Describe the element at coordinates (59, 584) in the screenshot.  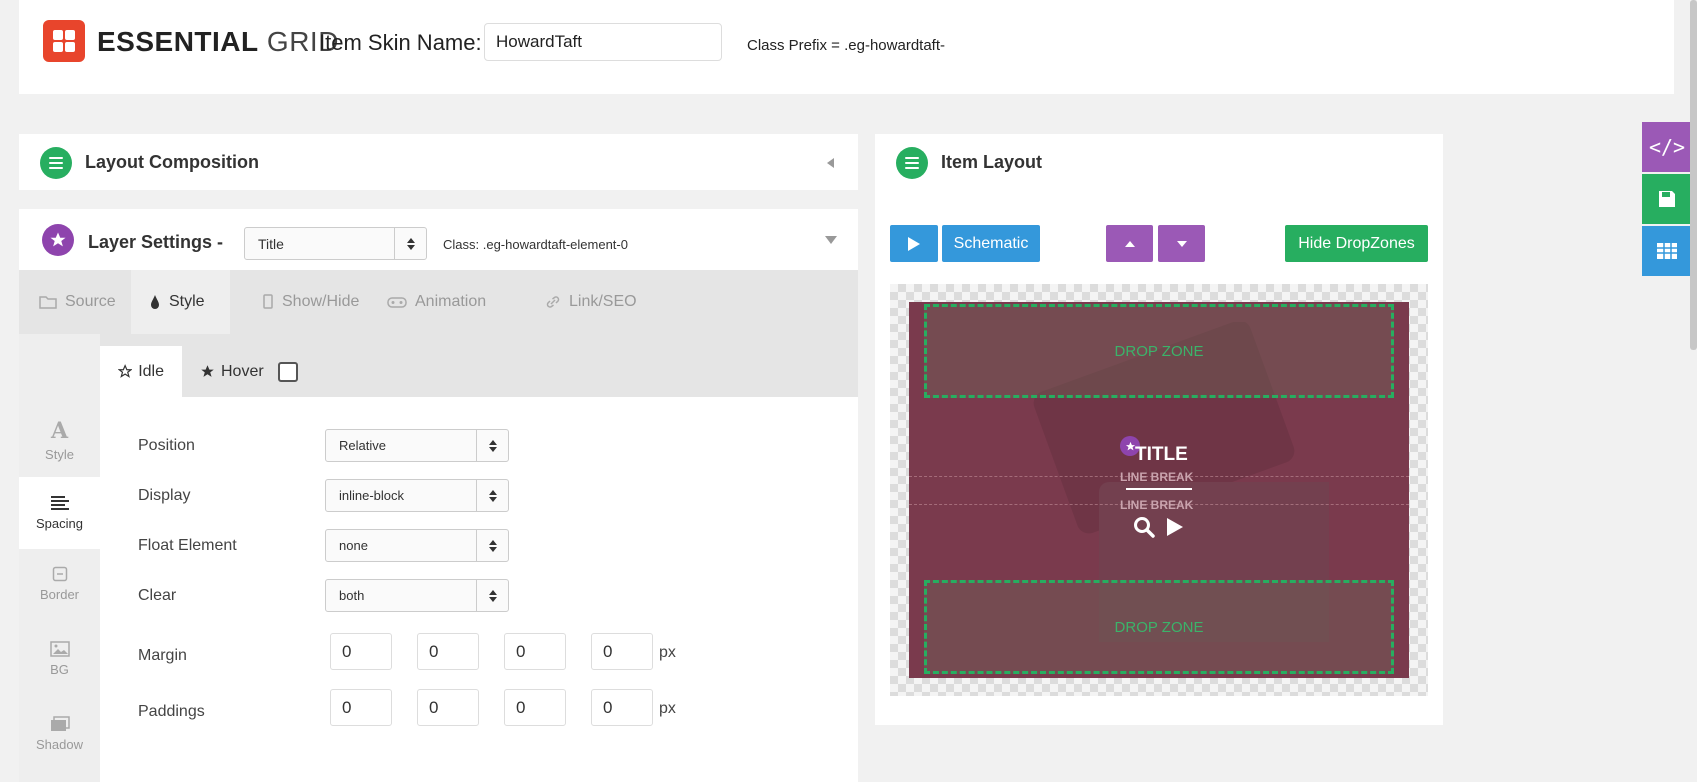
I see `sidebar-item-border: Border` at that location.